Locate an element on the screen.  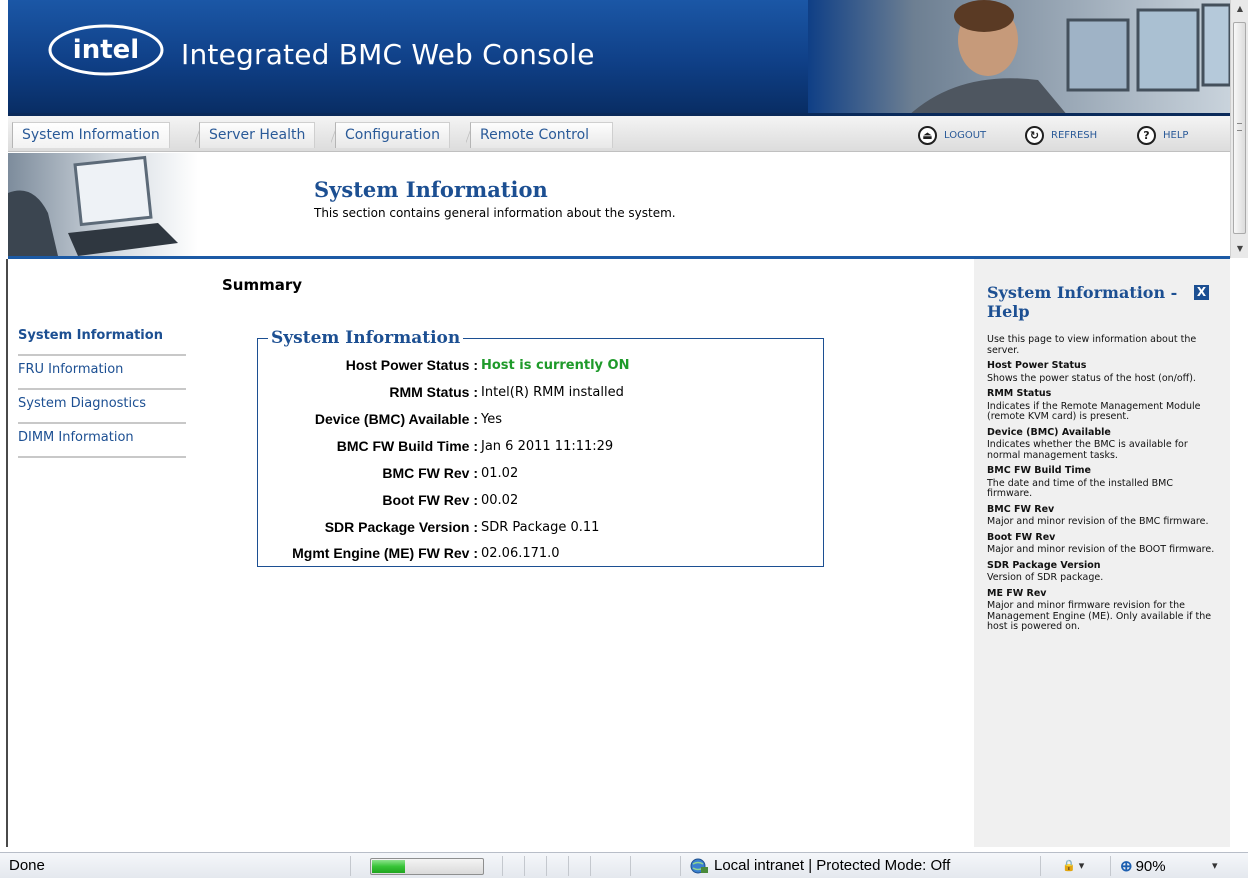
section-header-photo is located at coordinates (103, 204).